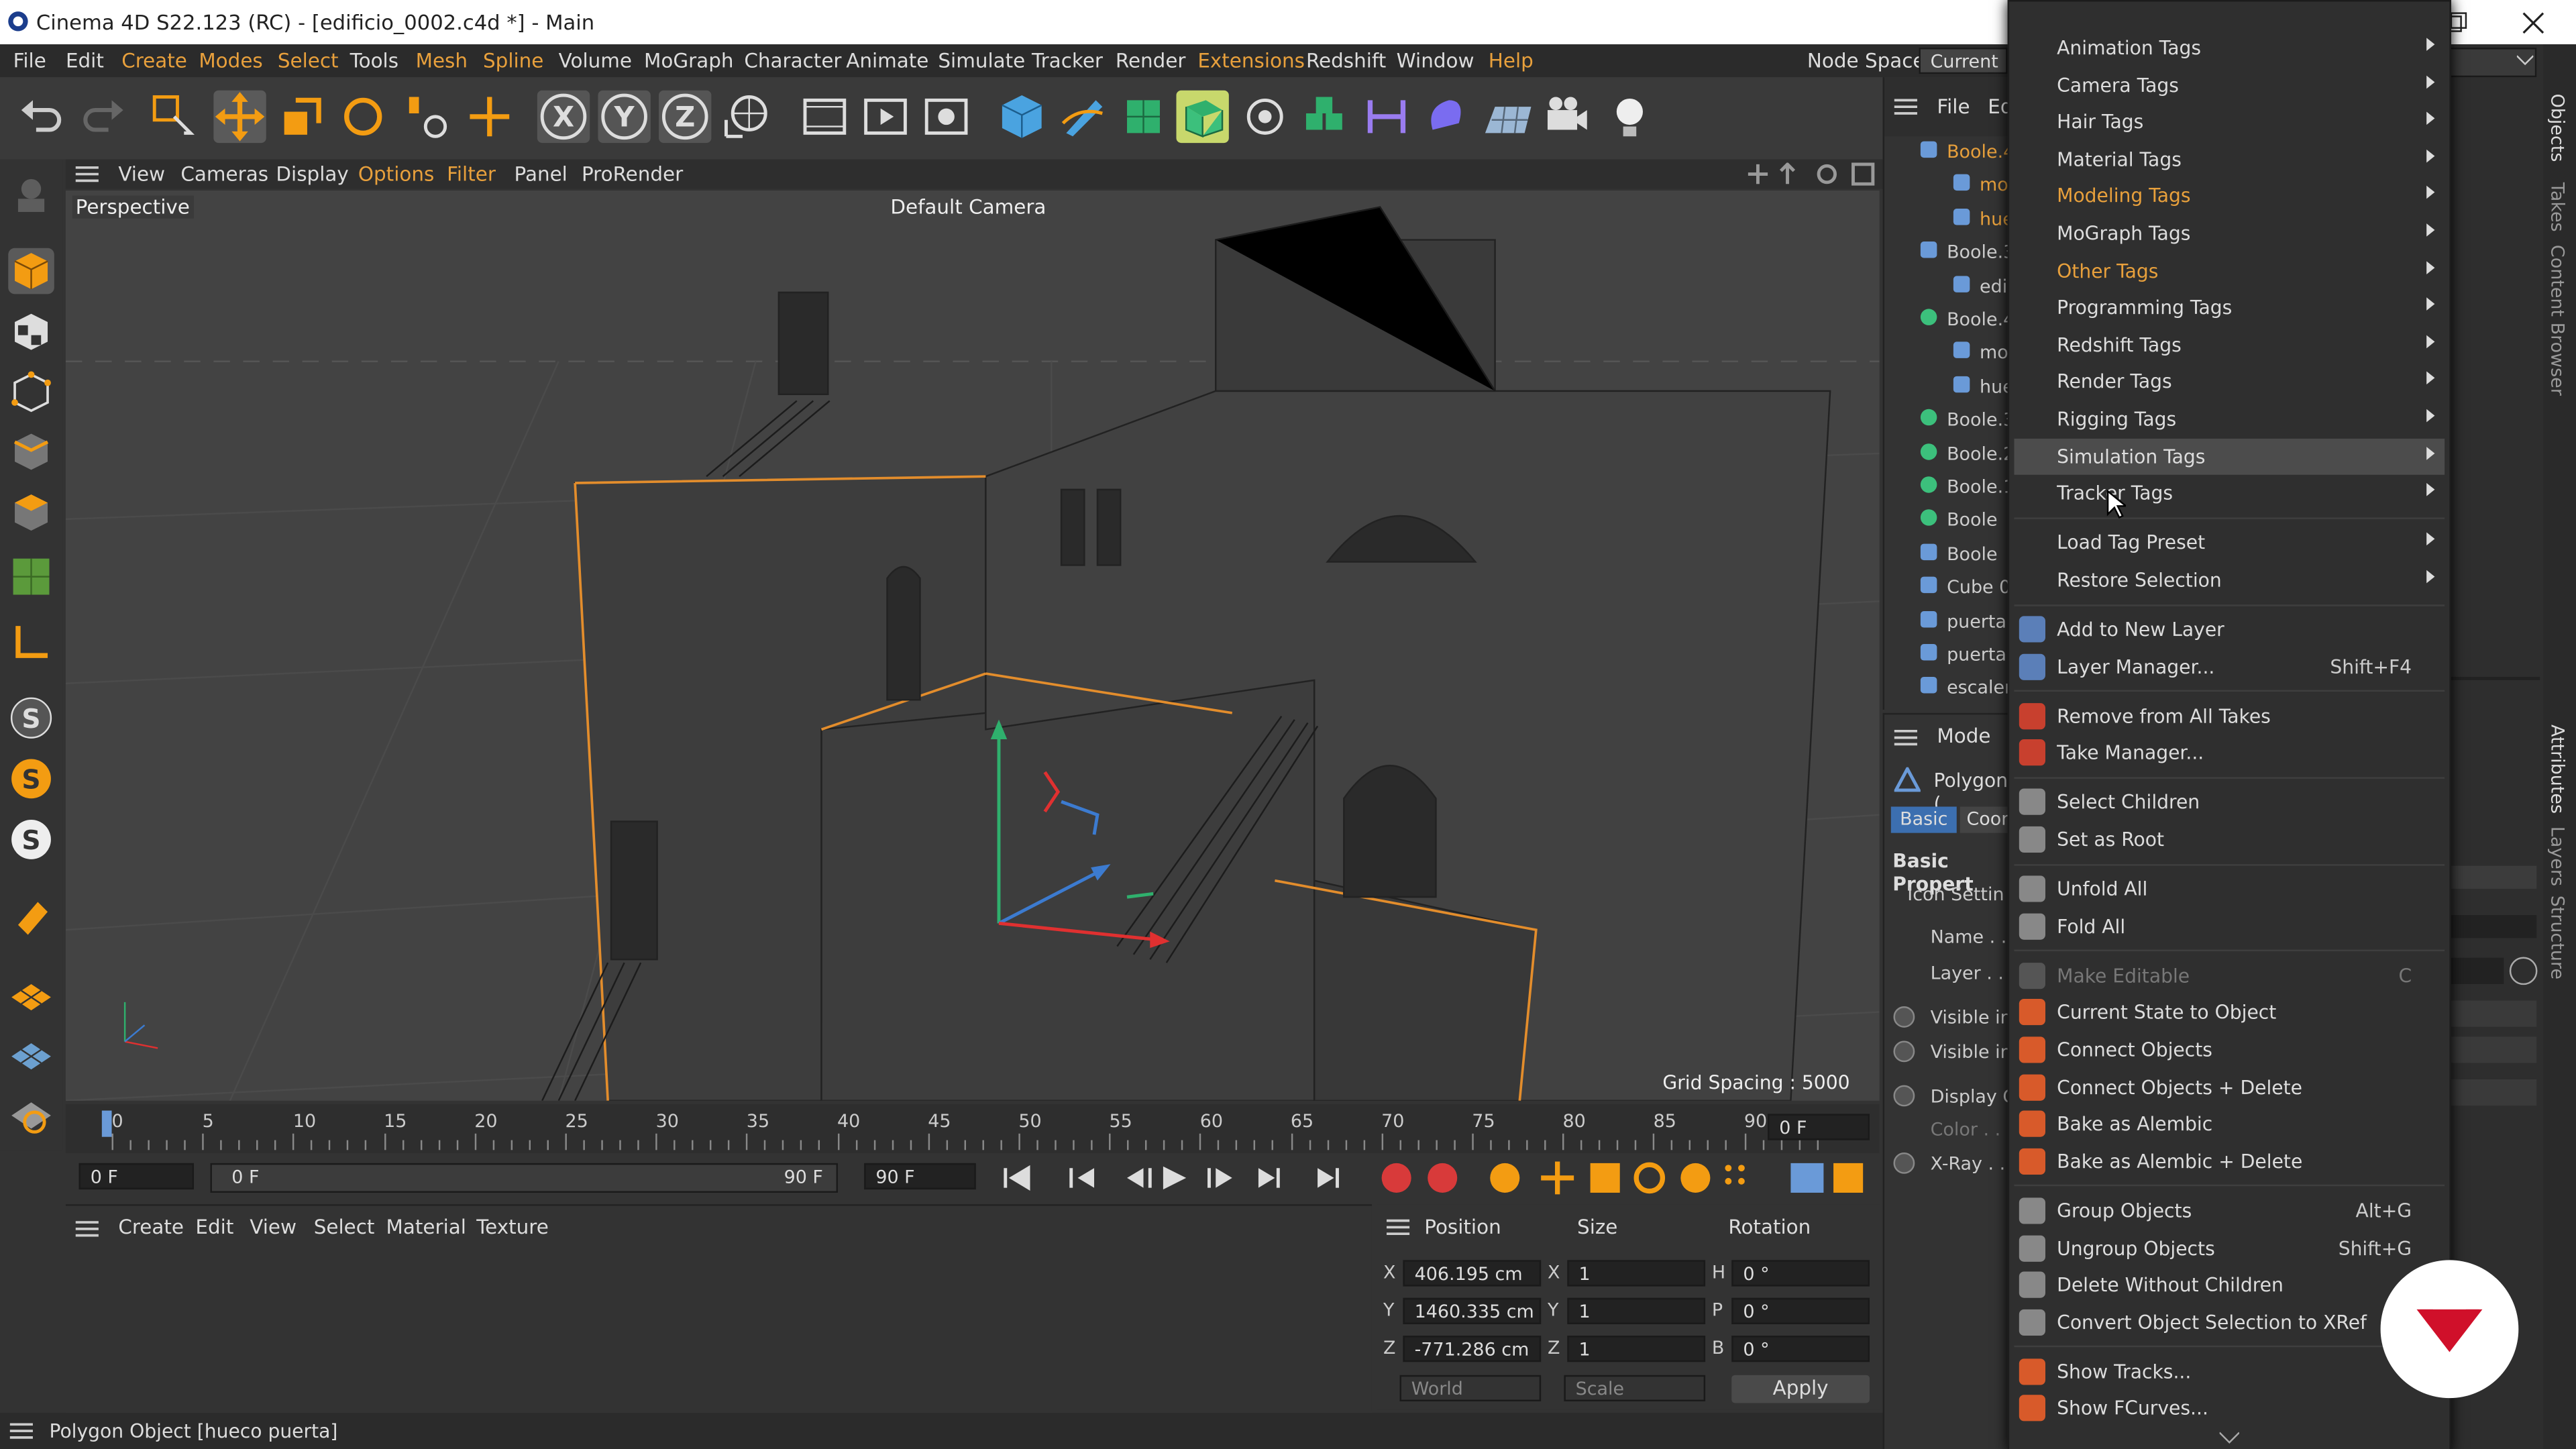  I want to click on material-menu-edit: Edit, so click(214, 1227).